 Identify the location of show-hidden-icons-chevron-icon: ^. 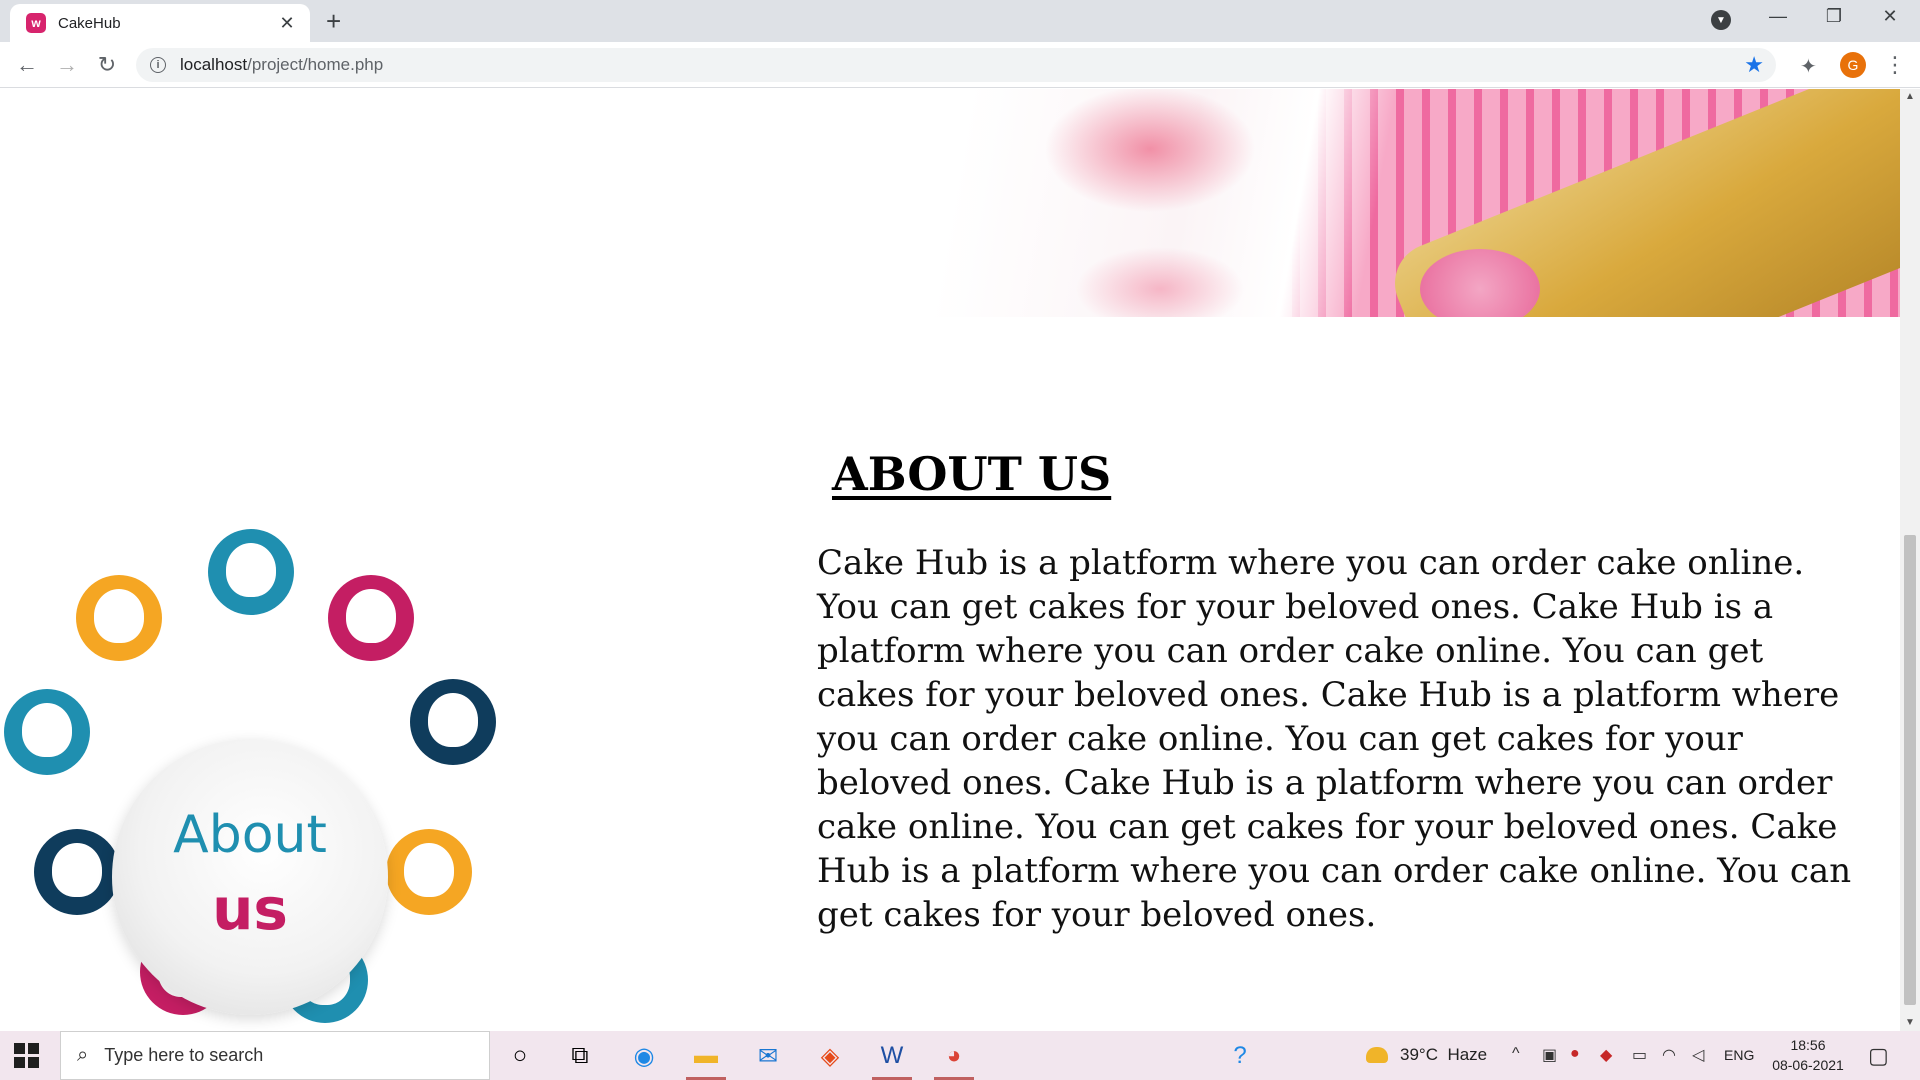
(1516, 1054).